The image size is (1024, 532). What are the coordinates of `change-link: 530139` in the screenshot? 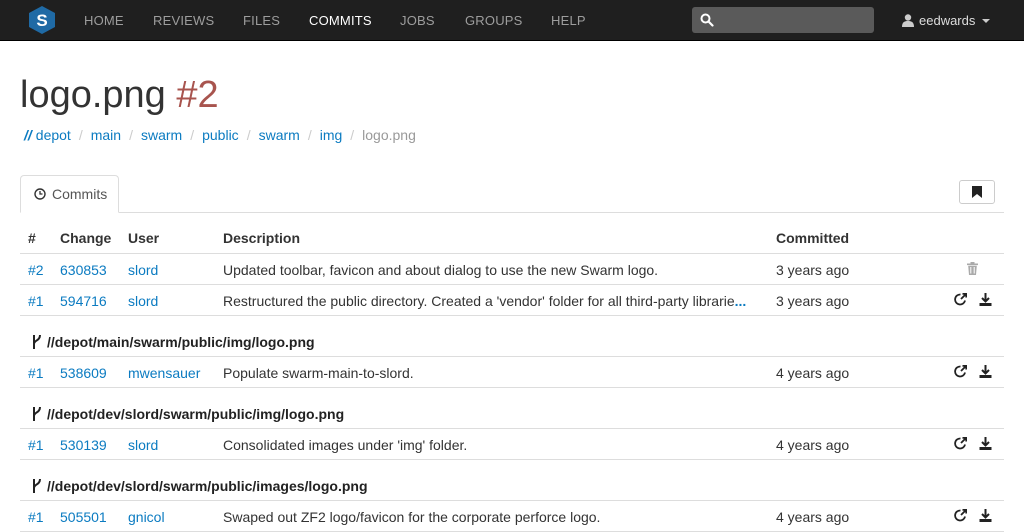 It's located at (83, 445).